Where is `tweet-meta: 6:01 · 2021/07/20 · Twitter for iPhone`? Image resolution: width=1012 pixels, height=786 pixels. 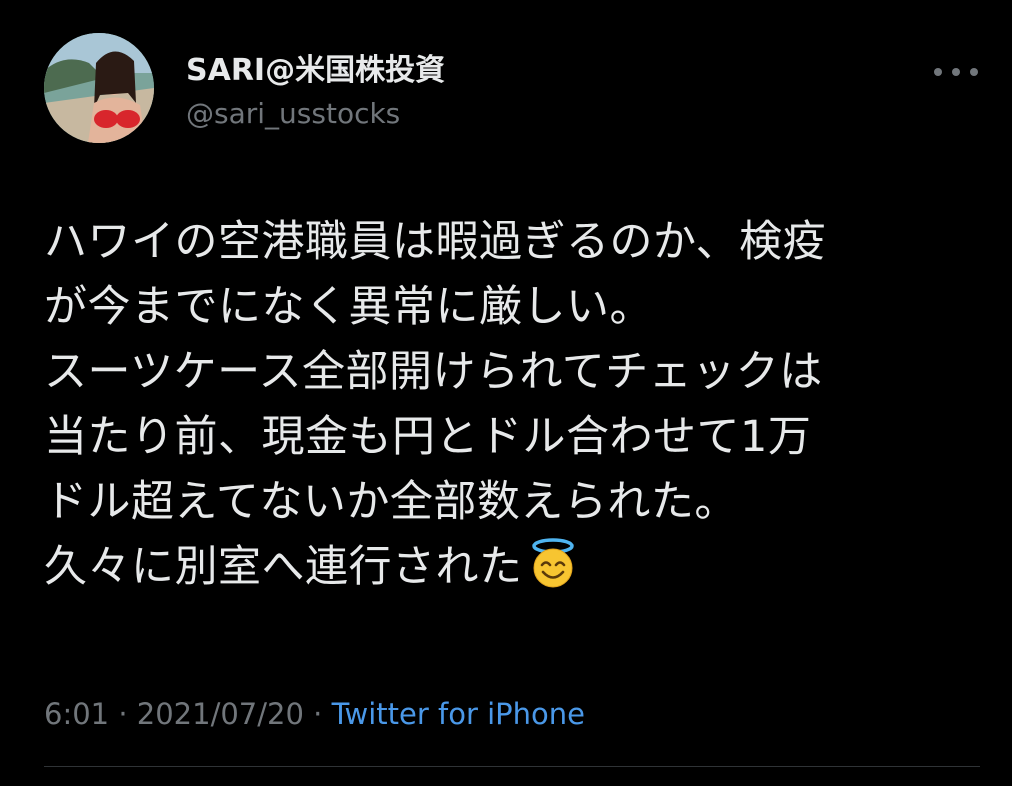 tweet-meta: 6:01 · 2021/07/20 · Twitter for iPhone is located at coordinates (314, 714).